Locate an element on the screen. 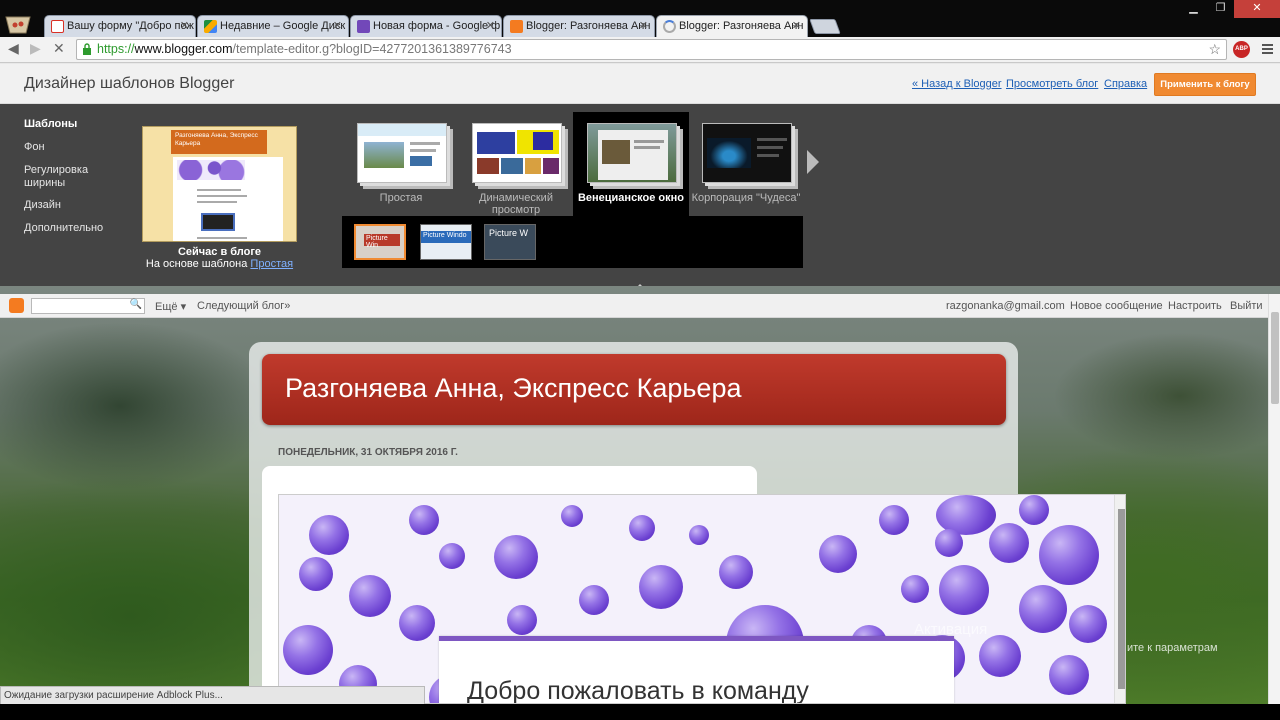 This screenshot has width=1280, height=720. tab-google-forms: Новая форма - Google ф ✕ is located at coordinates (426, 26).